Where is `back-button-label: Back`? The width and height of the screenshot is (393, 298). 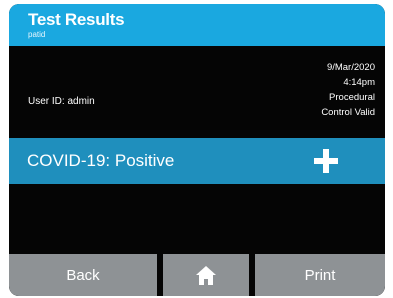
back-button-label: Back is located at coordinates (83, 275).